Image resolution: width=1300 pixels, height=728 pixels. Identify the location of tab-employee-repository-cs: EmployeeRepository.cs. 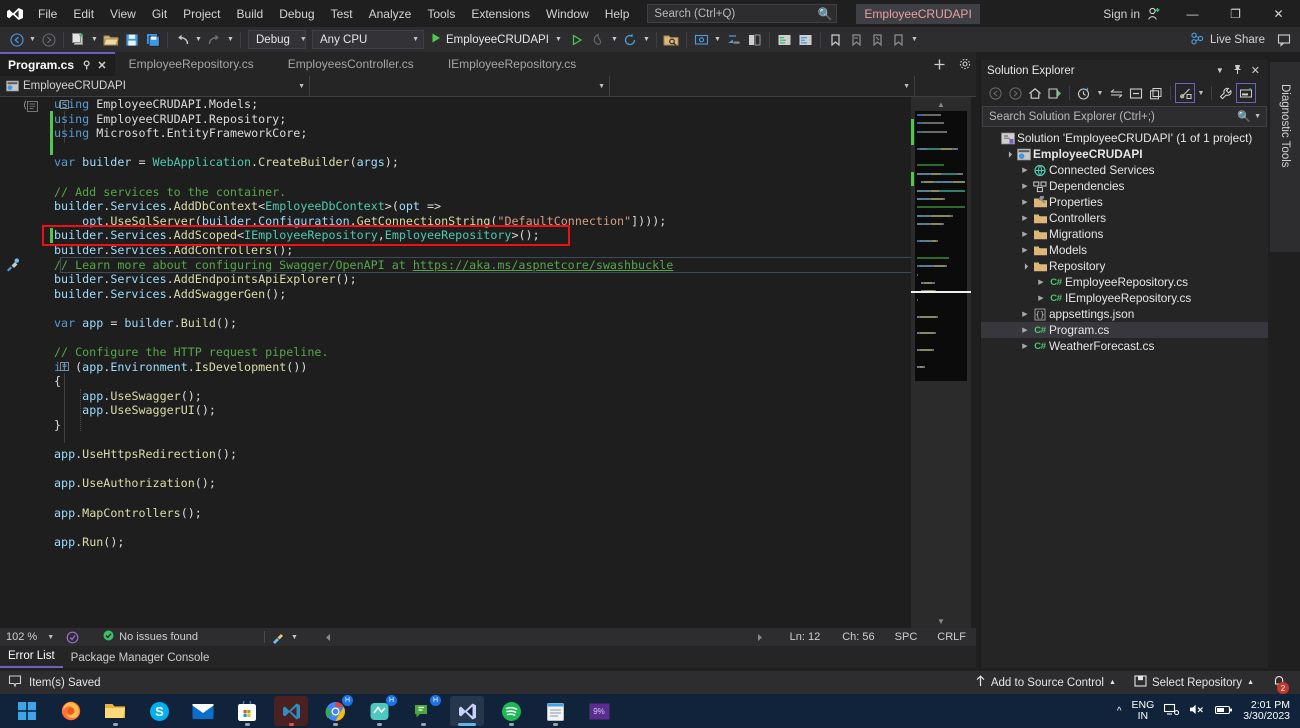
(193, 64).